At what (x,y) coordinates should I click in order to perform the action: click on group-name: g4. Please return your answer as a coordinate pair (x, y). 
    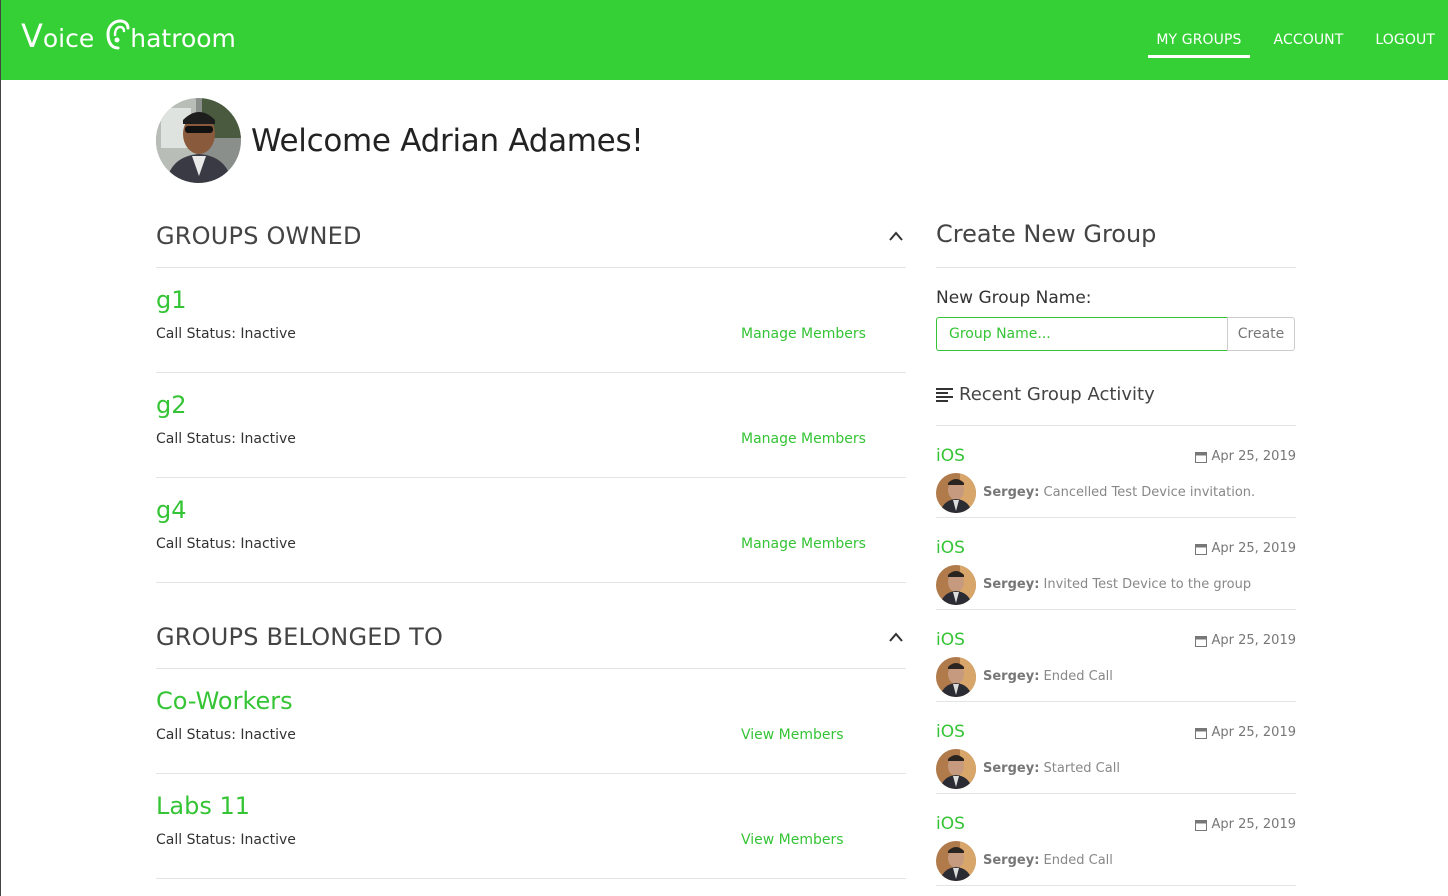
    Looking at the image, I should click on (171, 510).